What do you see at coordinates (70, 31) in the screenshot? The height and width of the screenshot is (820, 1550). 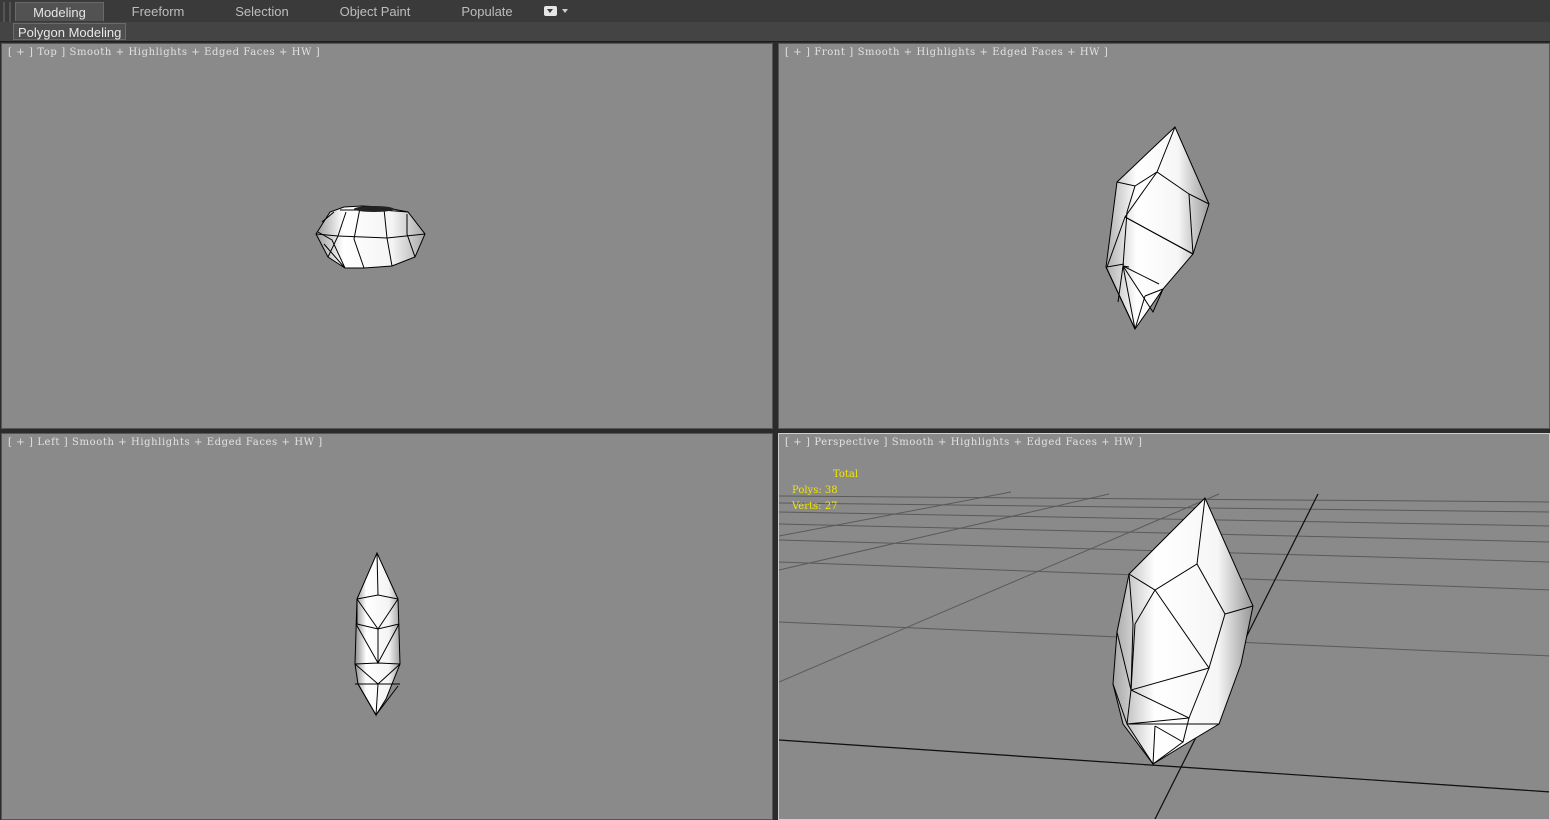 I see `panel-polygon-modeling: Polygon Modeling` at bounding box center [70, 31].